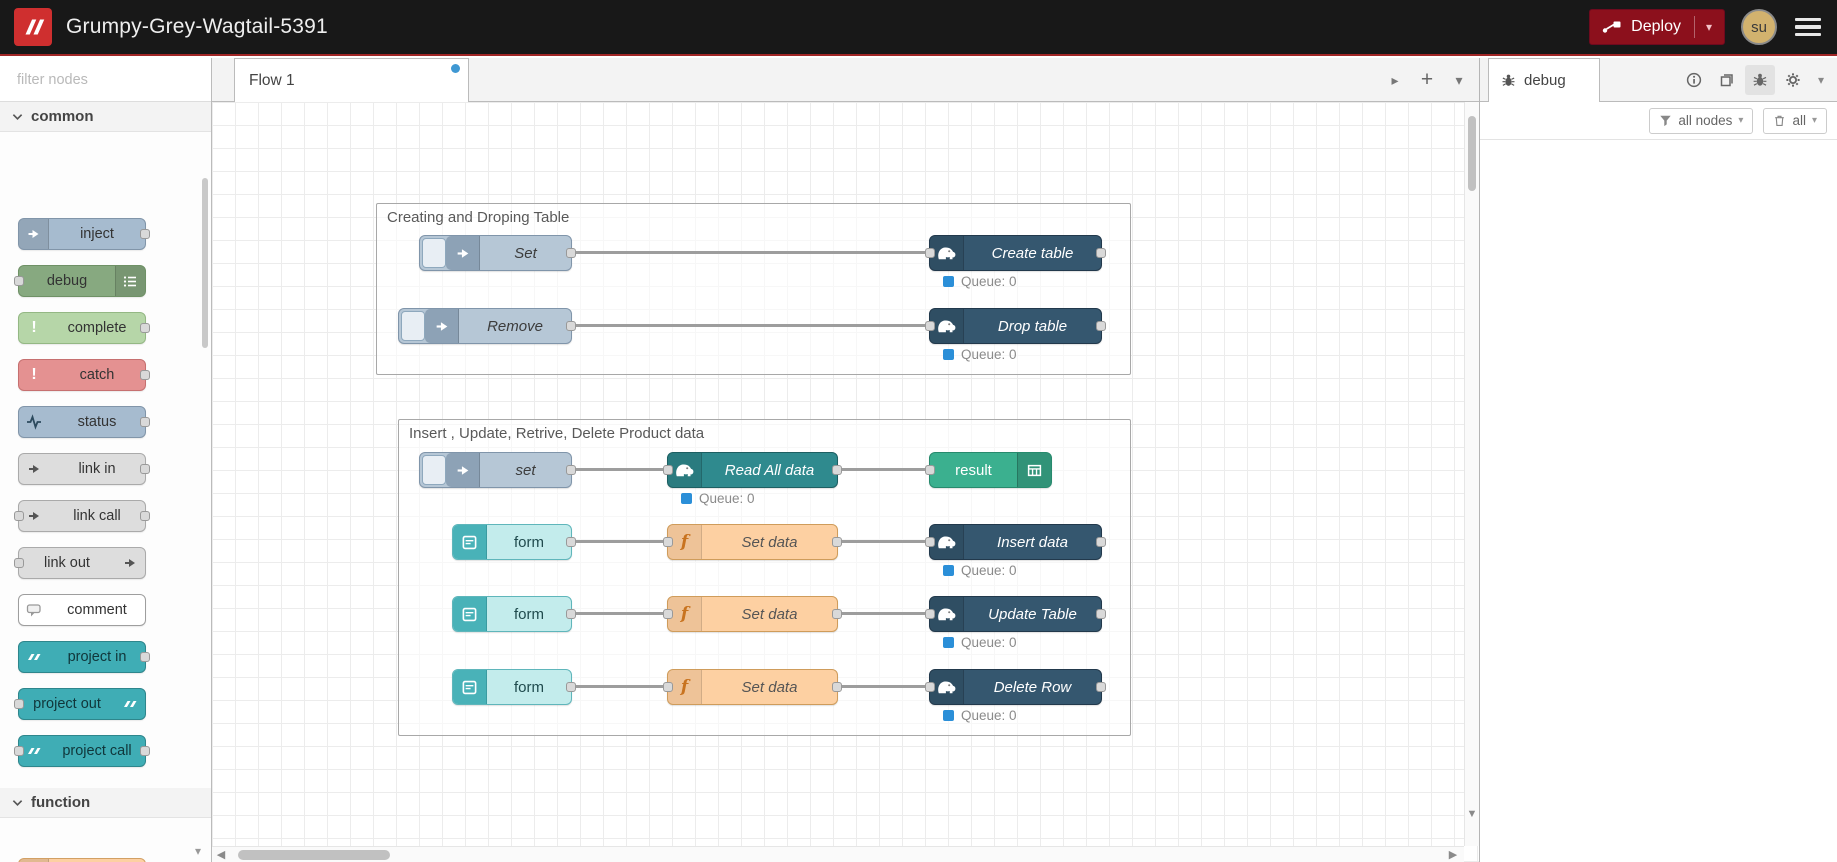 The image size is (1837, 862). I want to click on palette-node-status: status, so click(84, 422).